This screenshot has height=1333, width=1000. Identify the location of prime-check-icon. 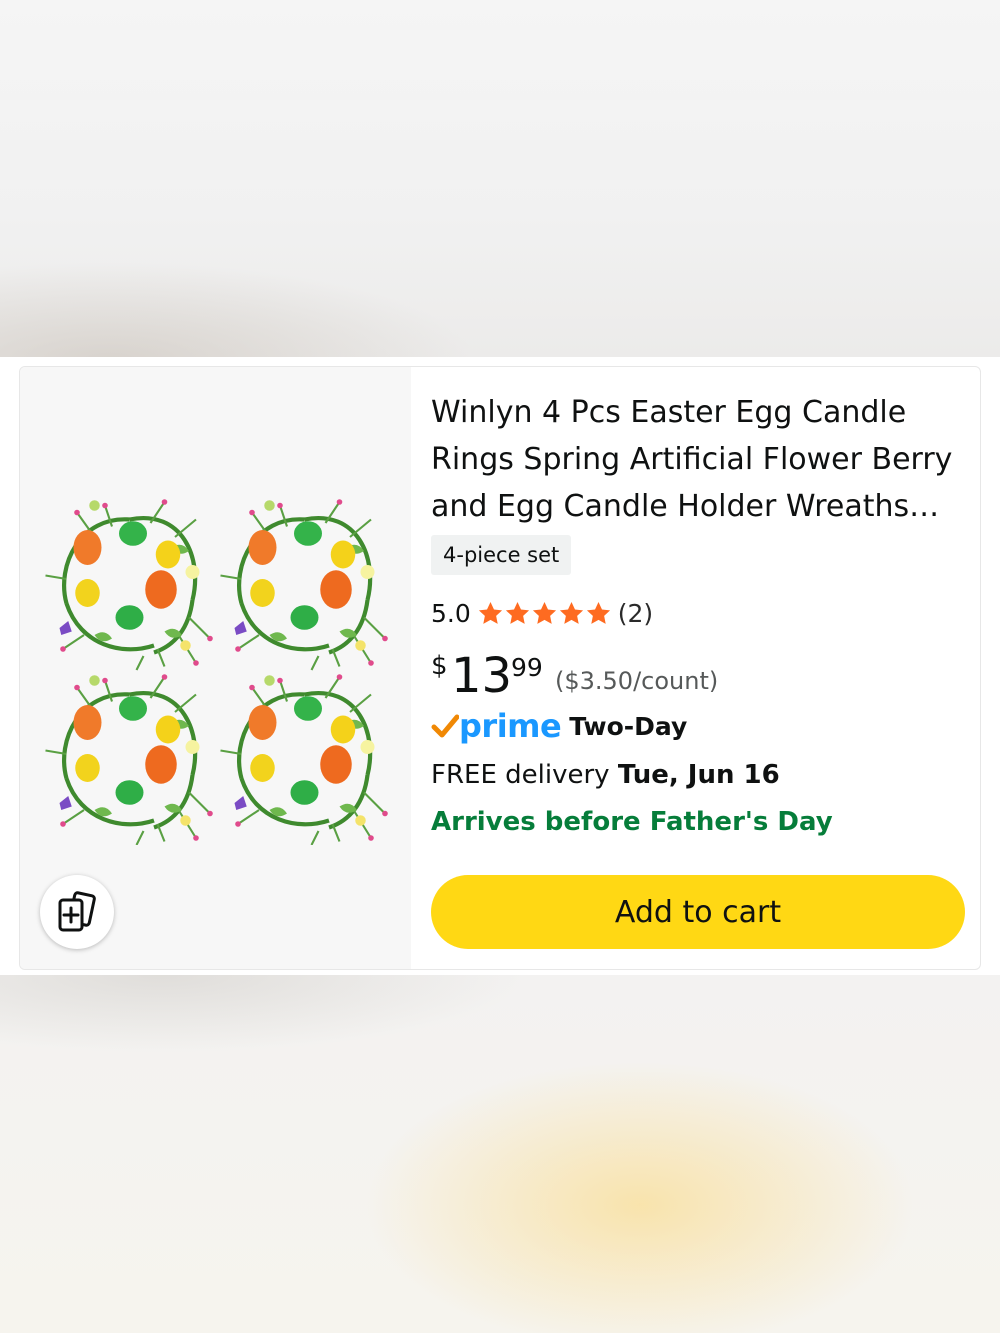
(445, 726).